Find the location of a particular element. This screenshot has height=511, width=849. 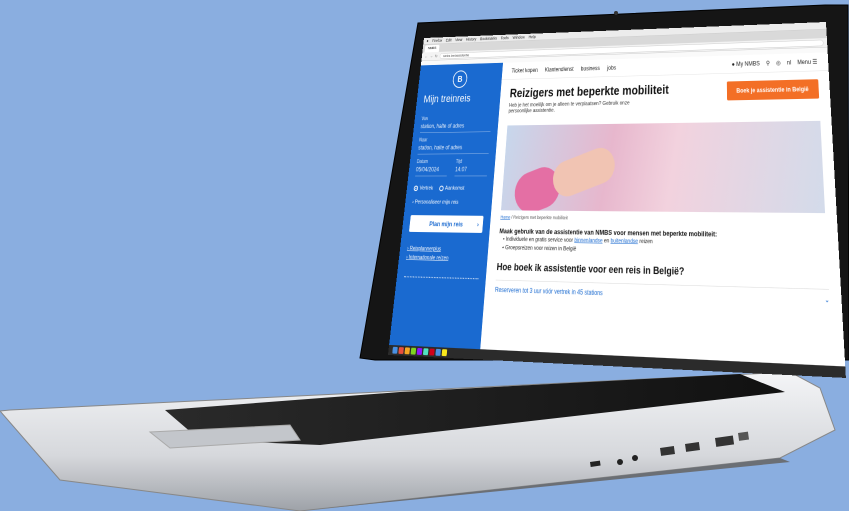

menu-history: History is located at coordinates (471, 39).